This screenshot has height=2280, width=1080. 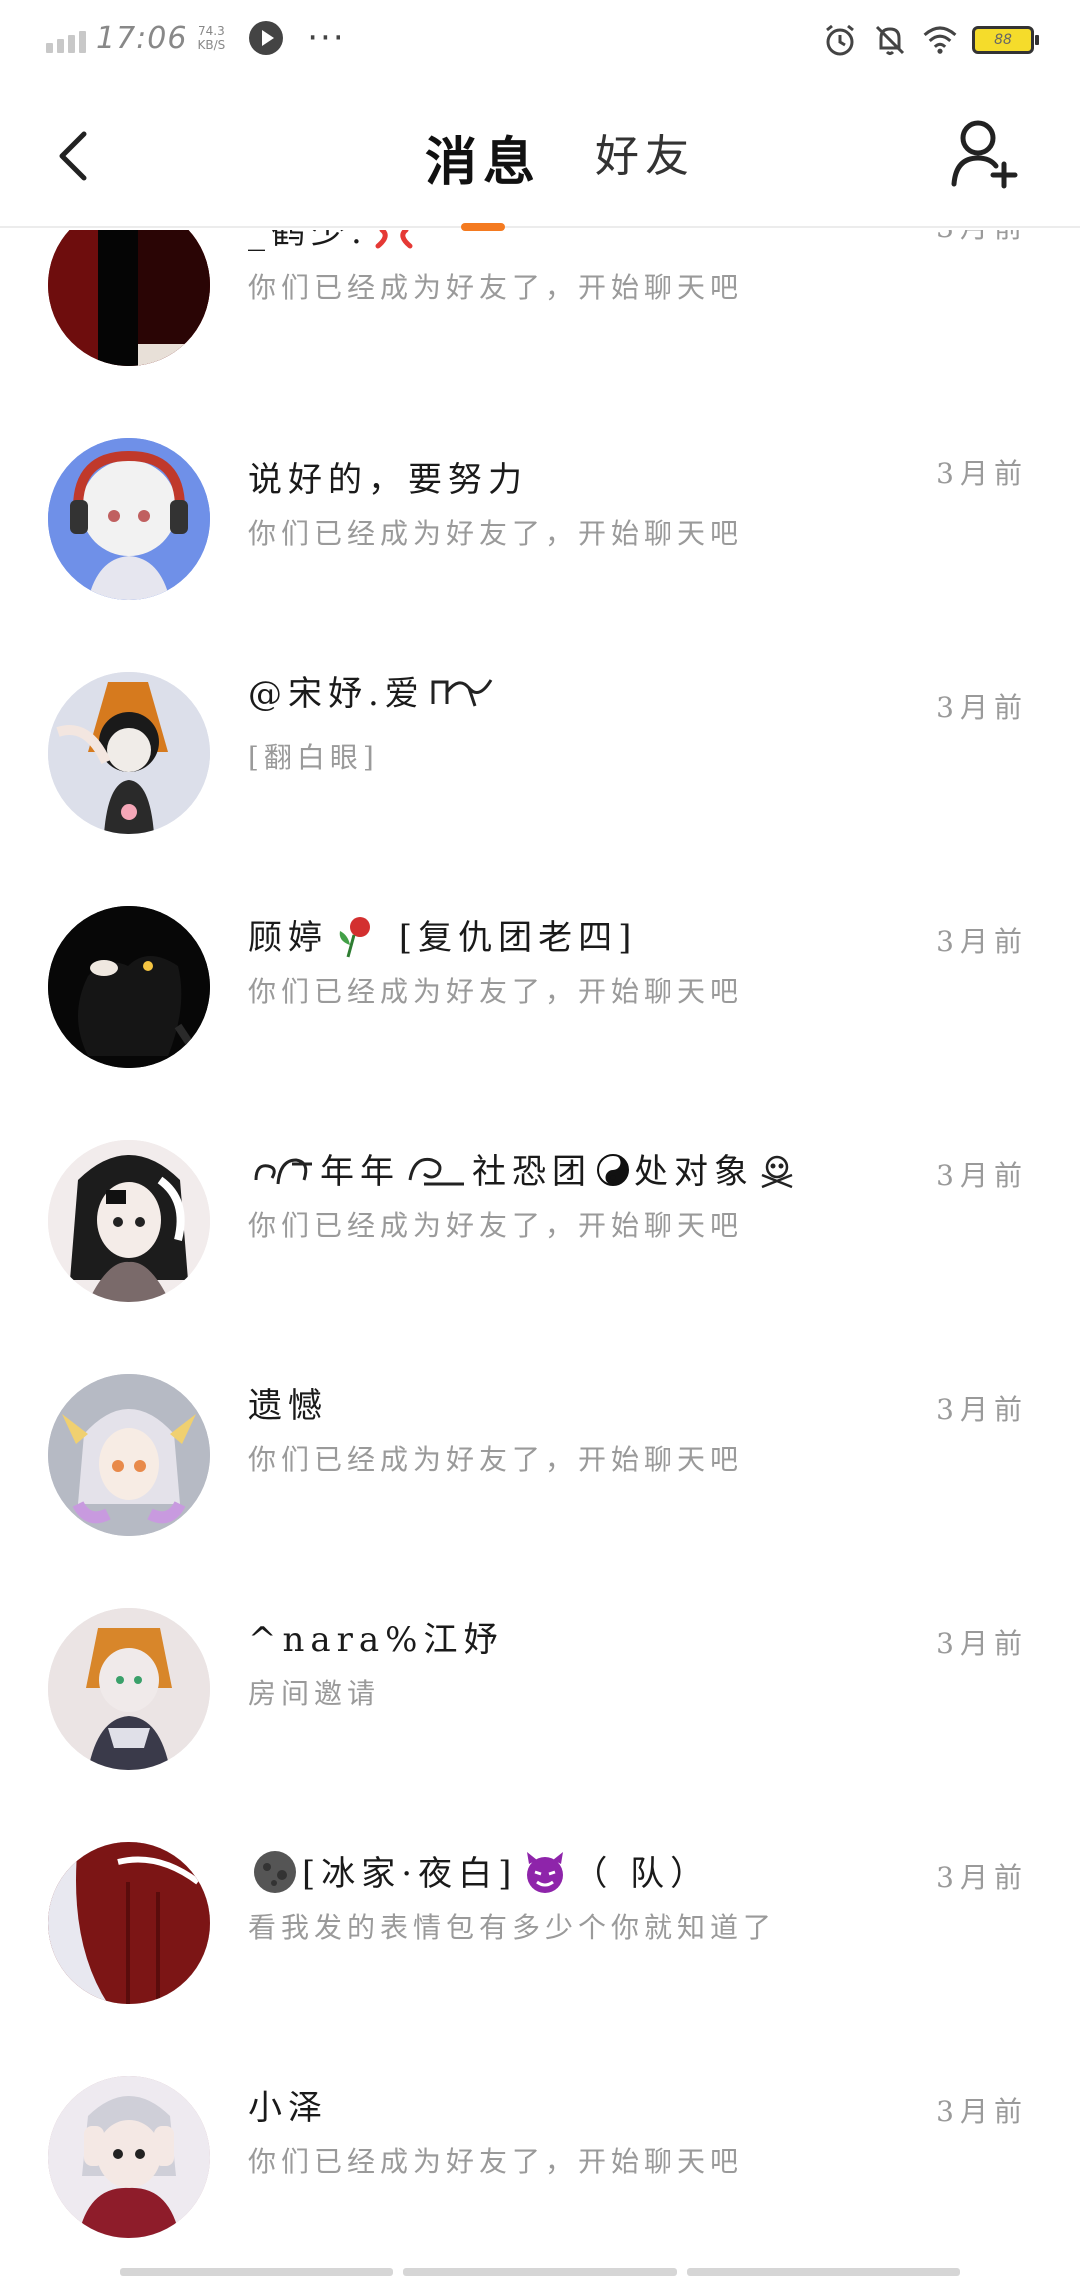 I want to click on play-icon, so click(x=266, y=38).